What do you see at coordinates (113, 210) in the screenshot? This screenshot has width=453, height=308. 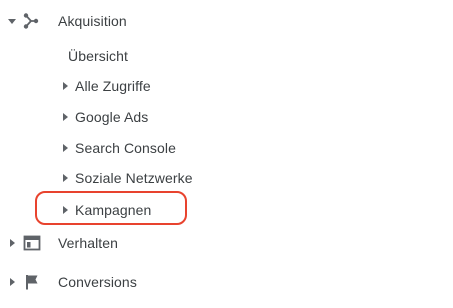 I see `sidebar-item-label: Kampagnen` at bounding box center [113, 210].